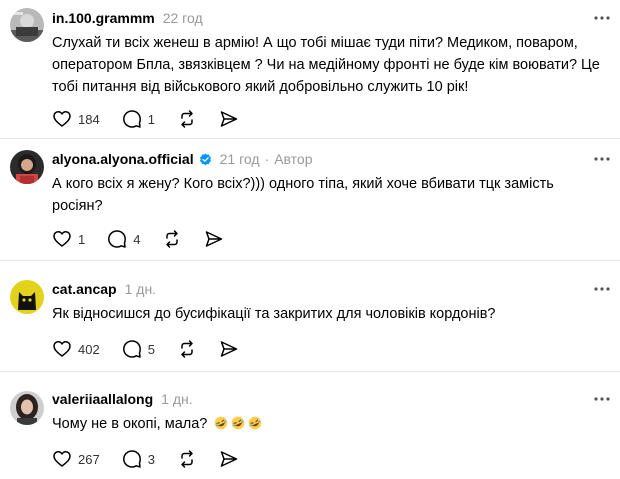 The width and height of the screenshot is (620, 479). I want to click on reply-count: 4, so click(137, 239).